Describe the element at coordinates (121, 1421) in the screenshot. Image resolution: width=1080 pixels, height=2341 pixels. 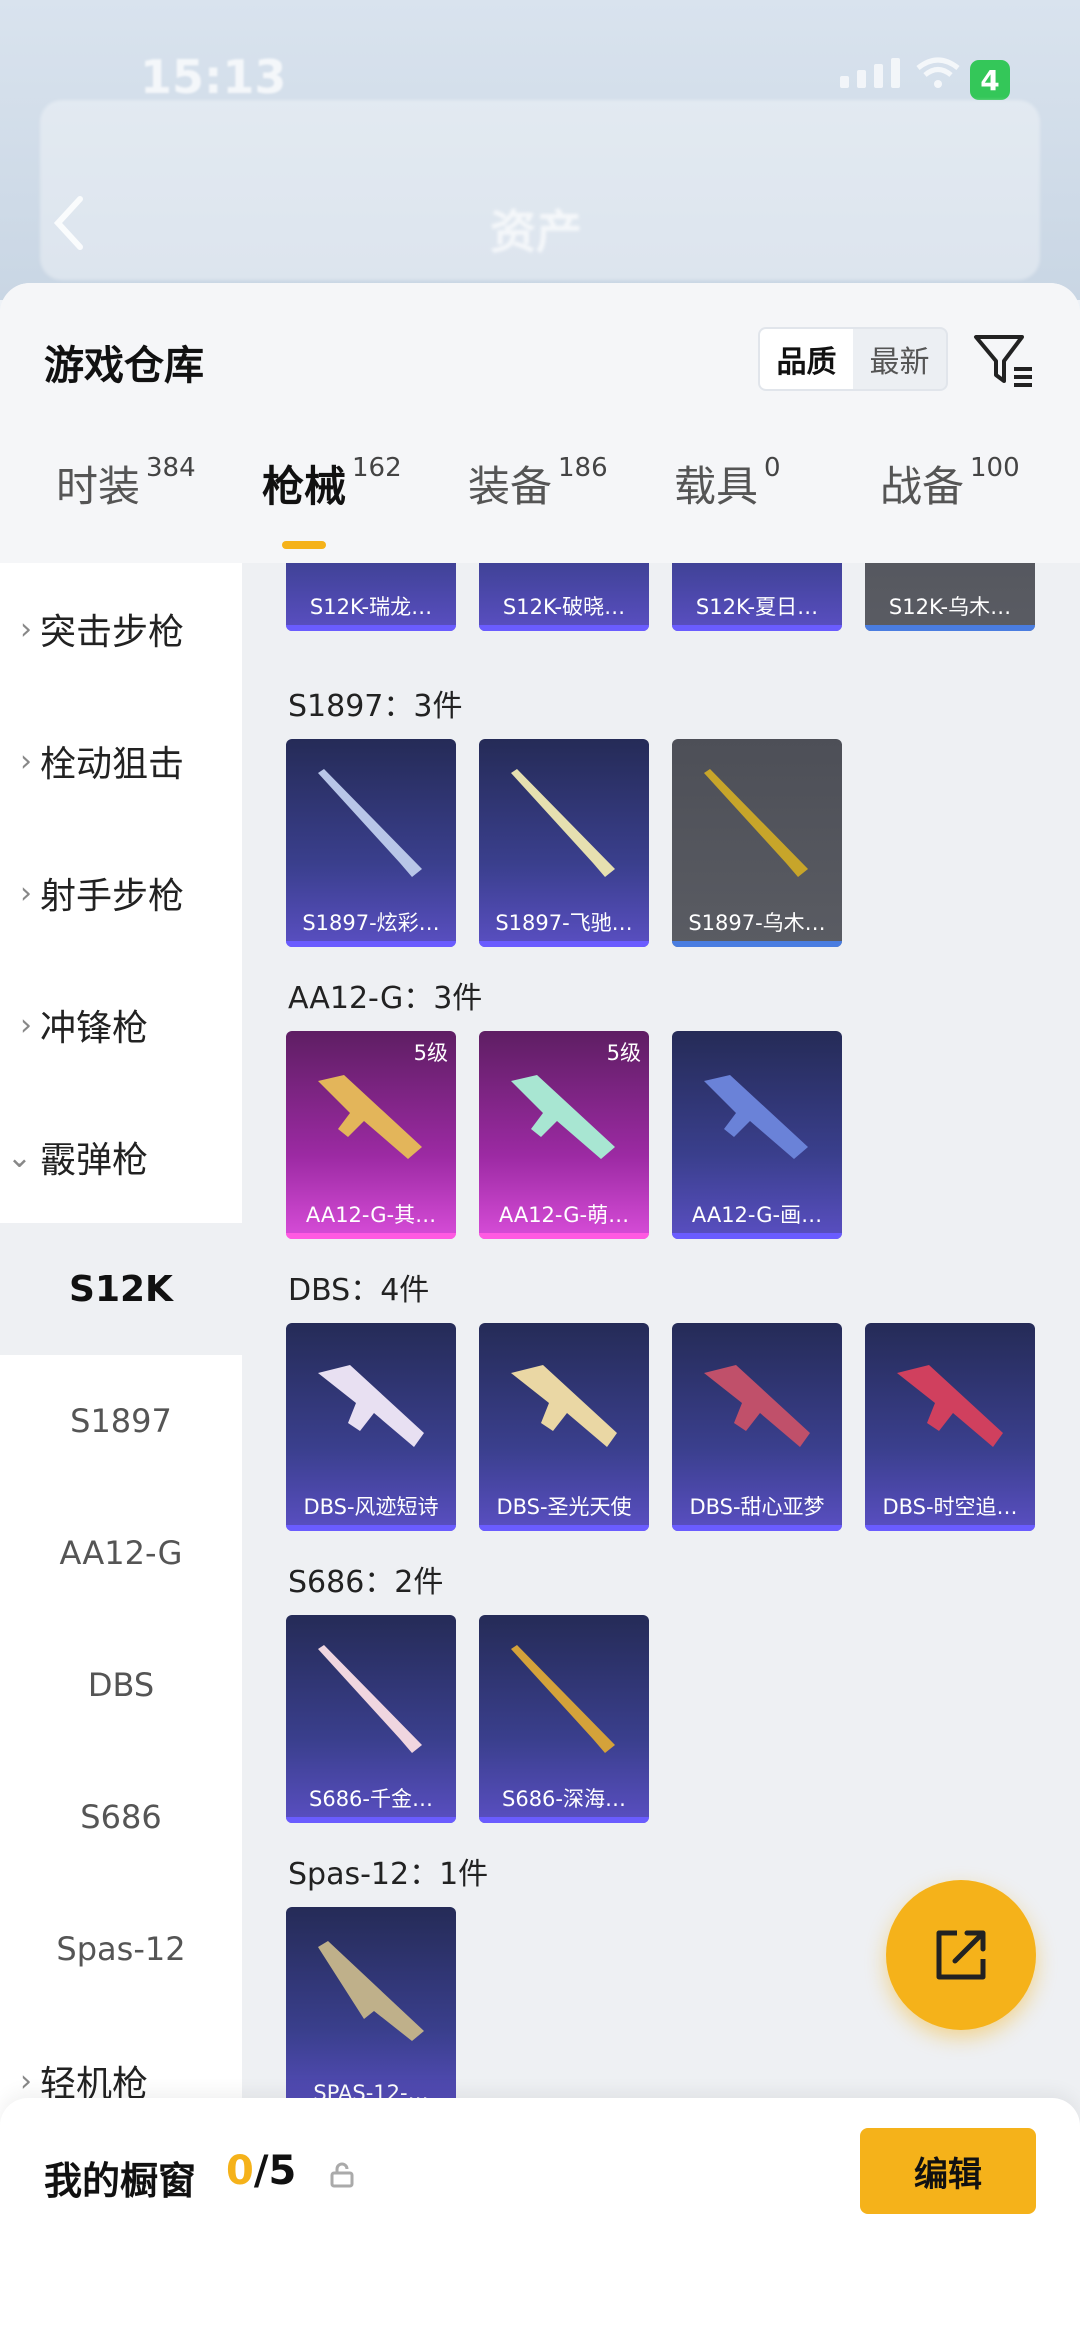
I see `sidebar-subitem-s1897: S1897` at that location.